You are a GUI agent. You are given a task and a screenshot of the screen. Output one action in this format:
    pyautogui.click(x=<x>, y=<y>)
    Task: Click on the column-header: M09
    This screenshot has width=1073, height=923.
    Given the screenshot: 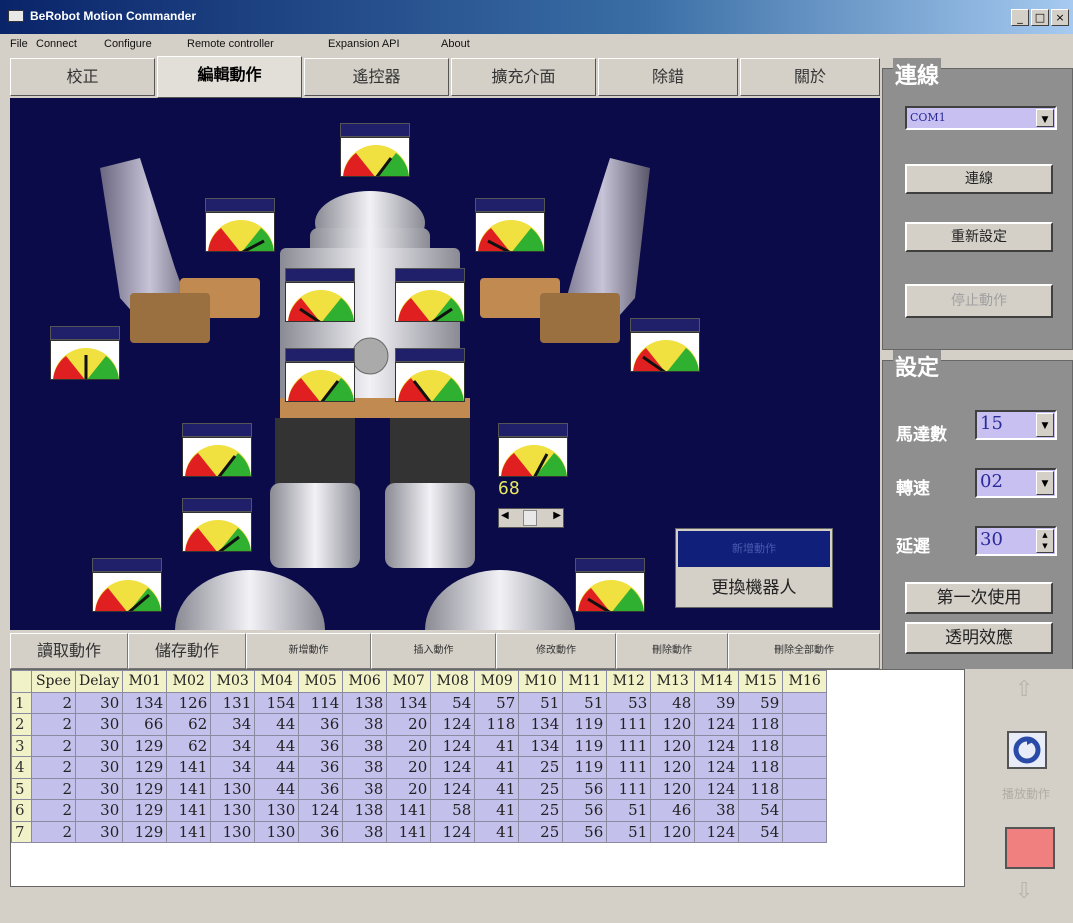 What is the action you would take?
    pyautogui.click(x=497, y=681)
    